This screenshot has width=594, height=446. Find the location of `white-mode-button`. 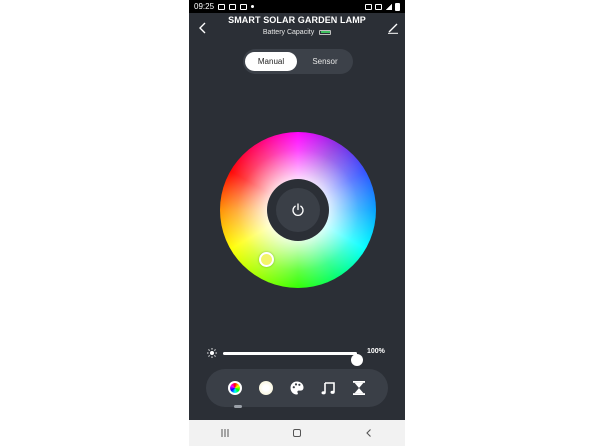

white-mode-button is located at coordinates (266, 388).